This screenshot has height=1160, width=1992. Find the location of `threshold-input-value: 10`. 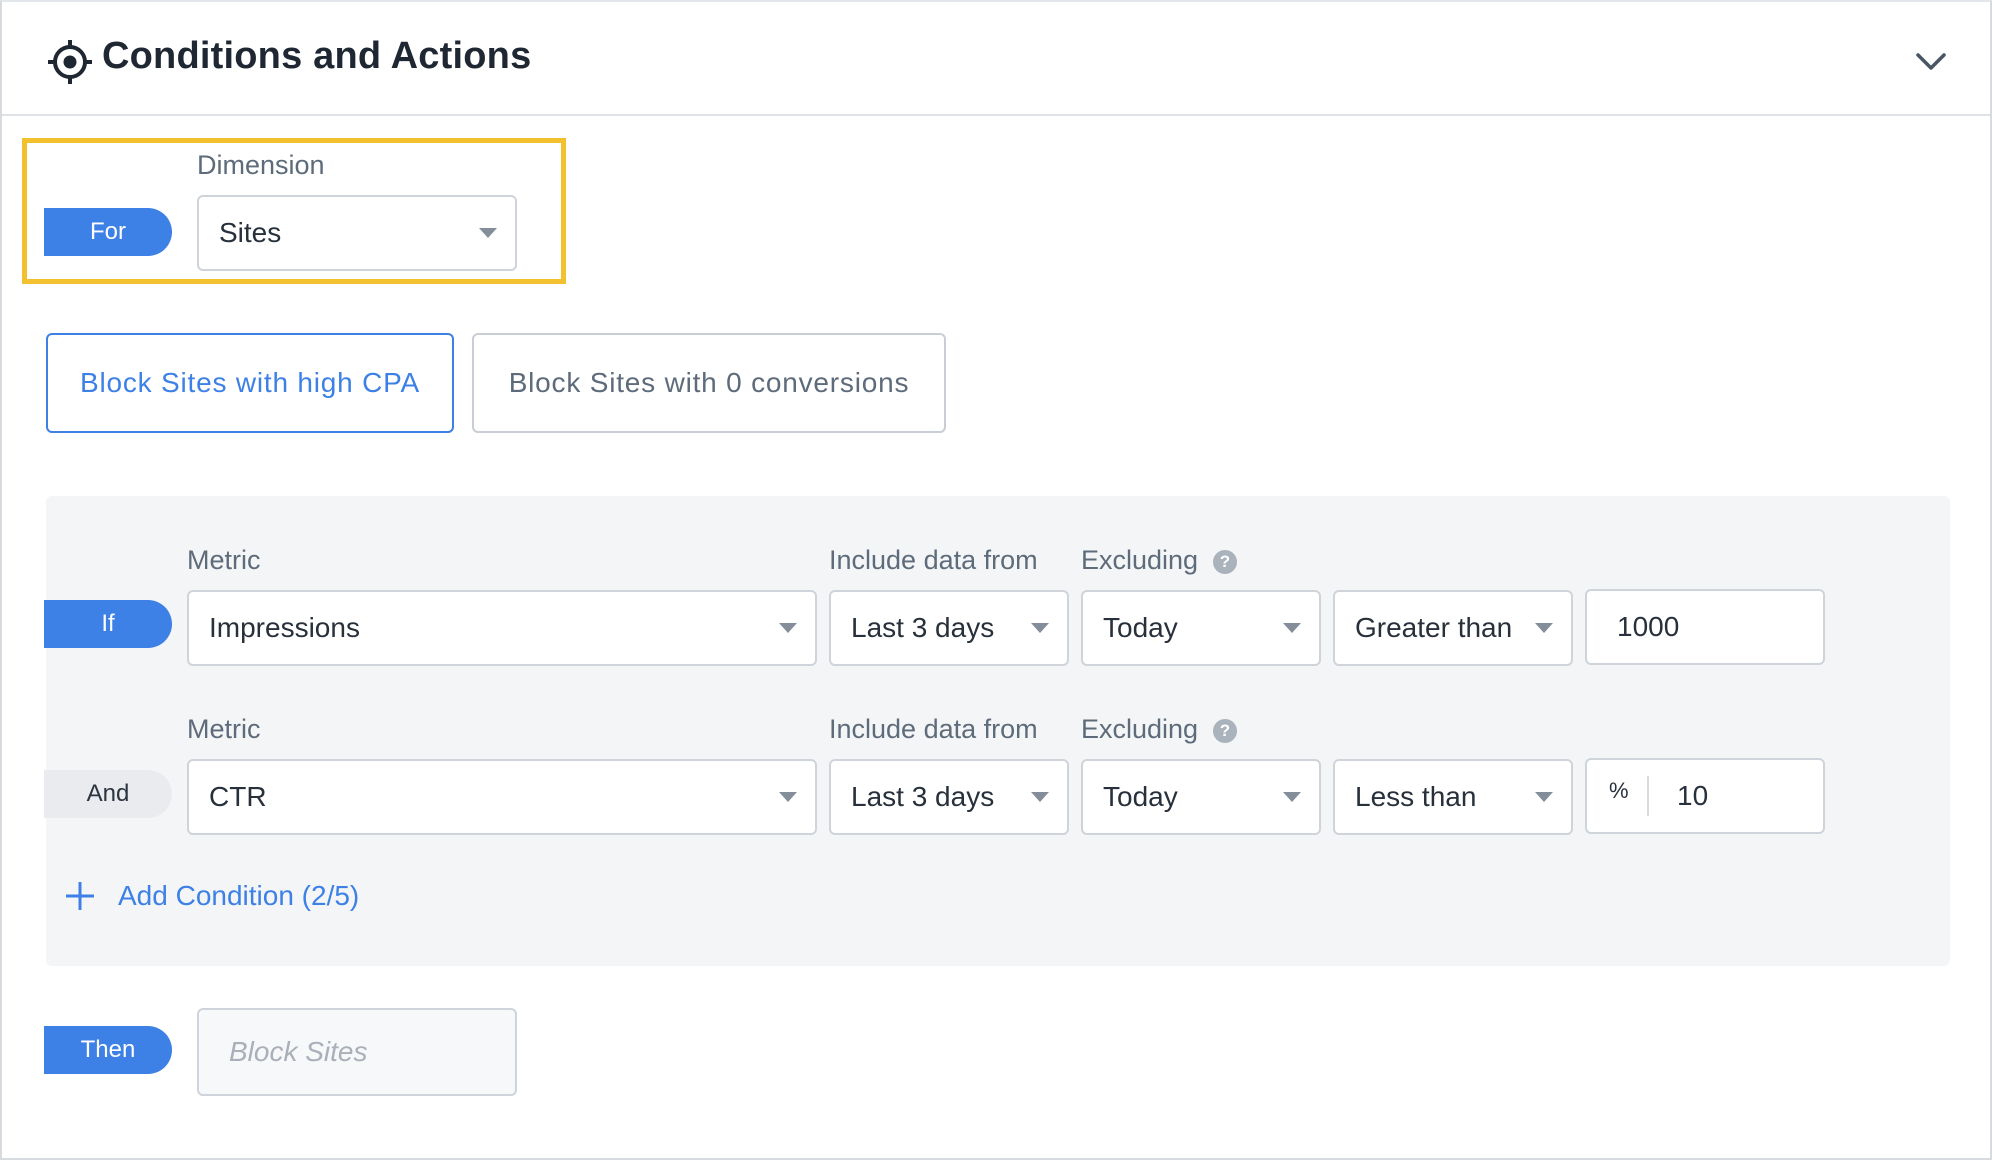

threshold-input-value: 10 is located at coordinates (1693, 795).